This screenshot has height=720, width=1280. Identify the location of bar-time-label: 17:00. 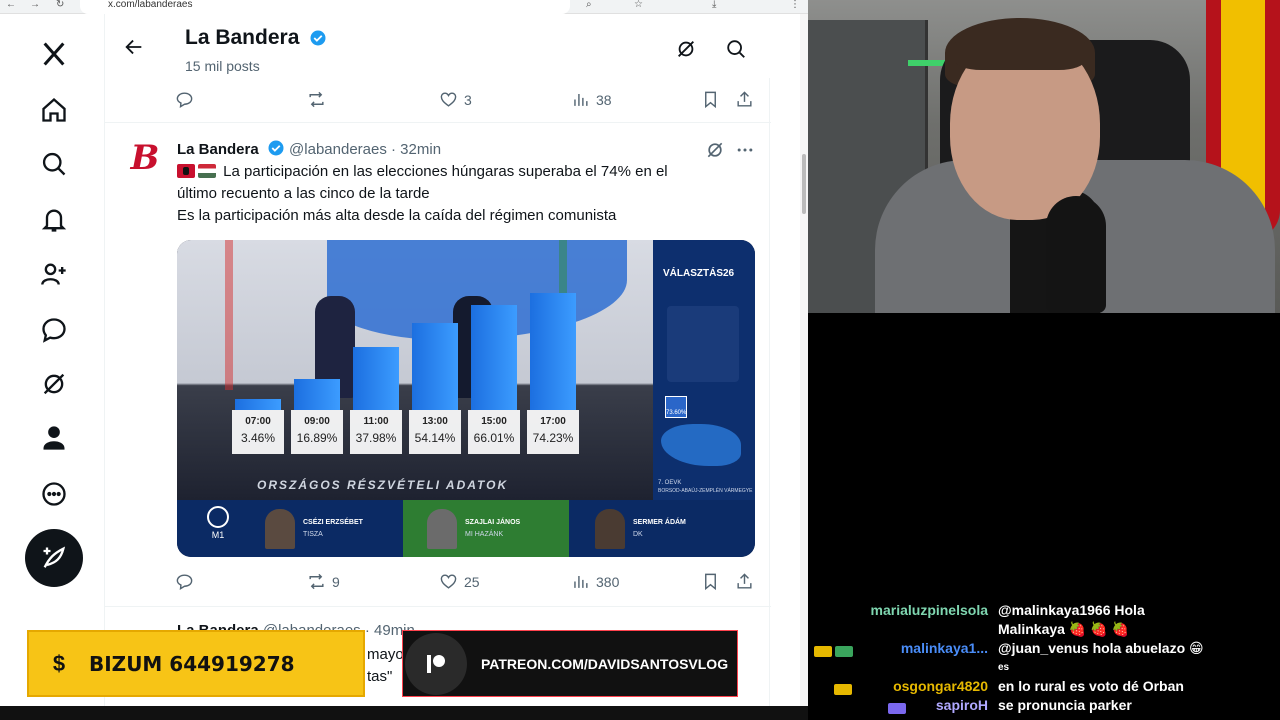
(553, 421).